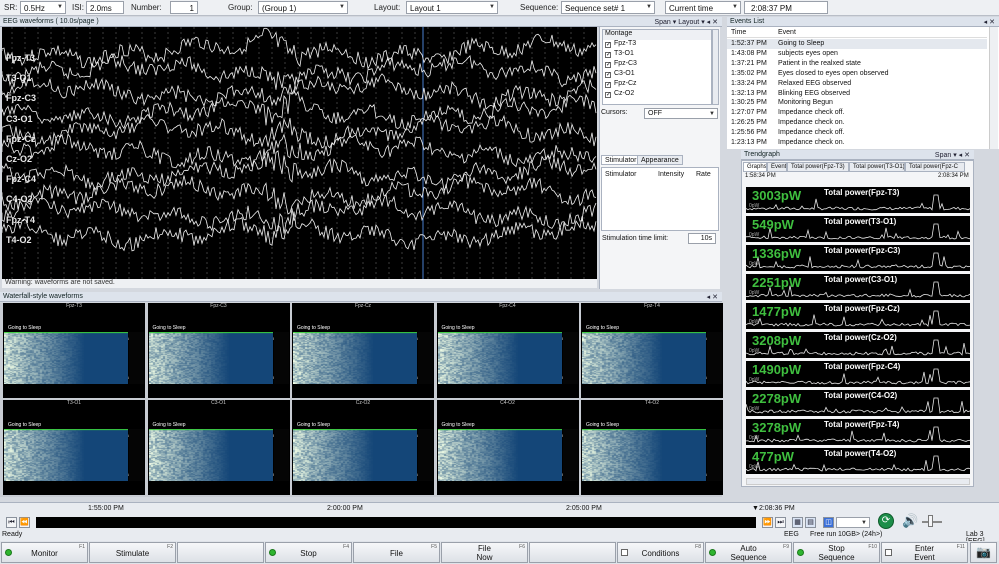 This screenshot has width=999, height=564. Describe the element at coordinates (858, 403) in the screenshot. I see `trend-row: 2278pW Total power(C4-O2) 0pW` at that location.